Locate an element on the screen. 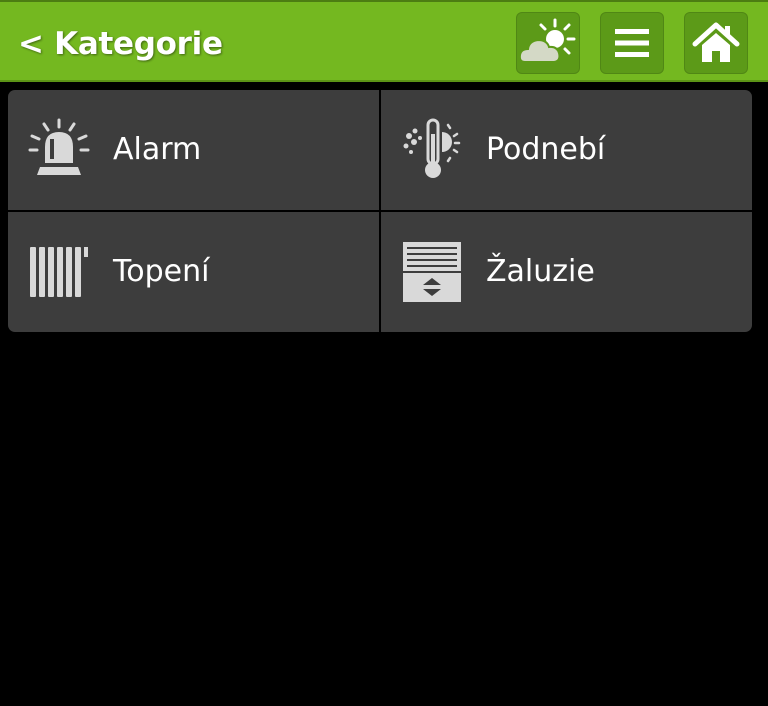  menu-icon is located at coordinates (632, 43).